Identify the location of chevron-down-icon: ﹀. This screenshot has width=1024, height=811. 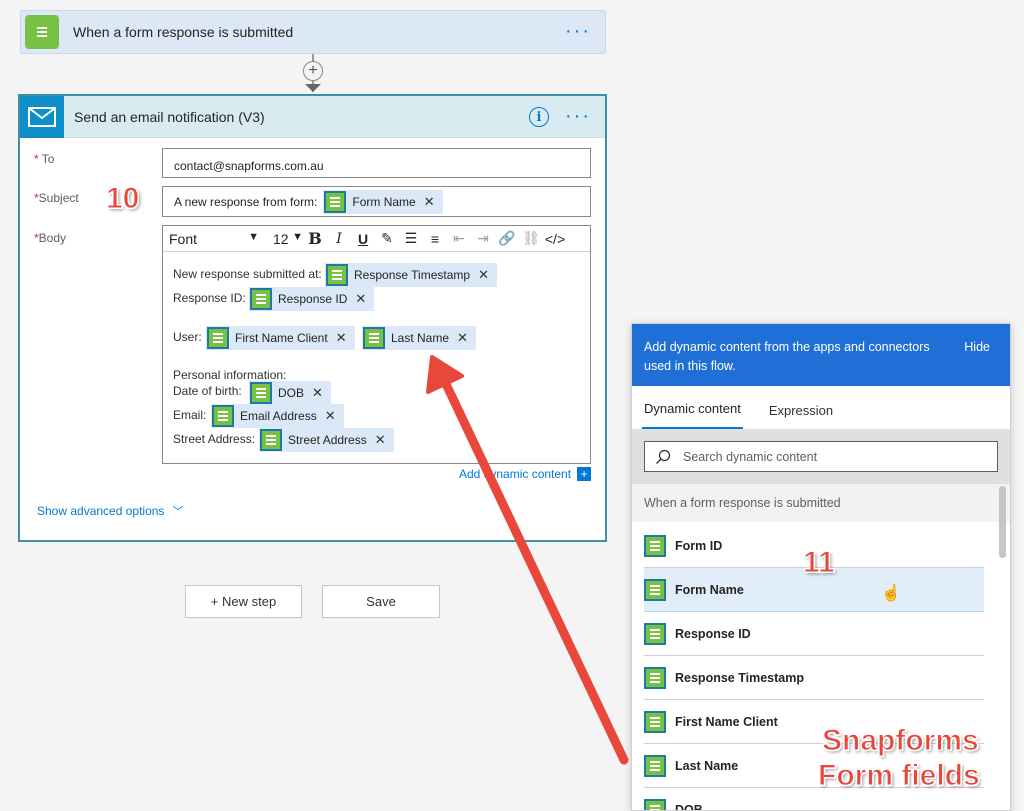
(178, 512).